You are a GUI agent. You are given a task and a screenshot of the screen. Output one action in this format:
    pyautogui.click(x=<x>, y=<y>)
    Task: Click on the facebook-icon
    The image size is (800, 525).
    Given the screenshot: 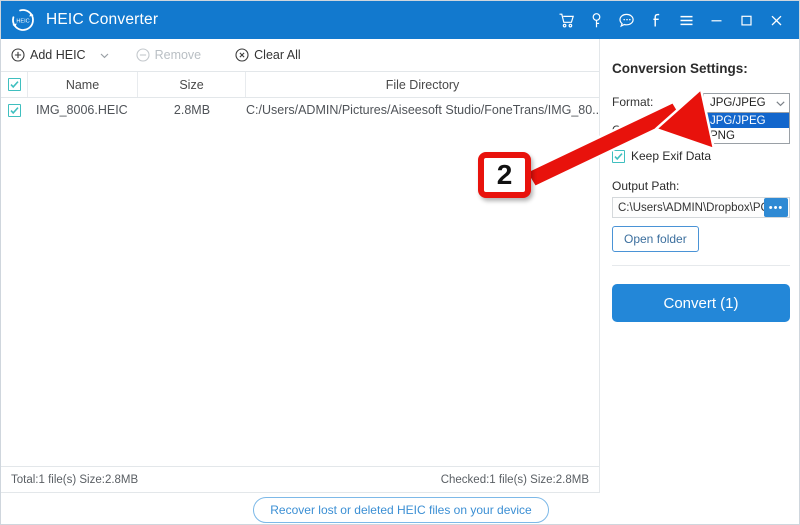 What is the action you would take?
    pyautogui.click(x=656, y=20)
    